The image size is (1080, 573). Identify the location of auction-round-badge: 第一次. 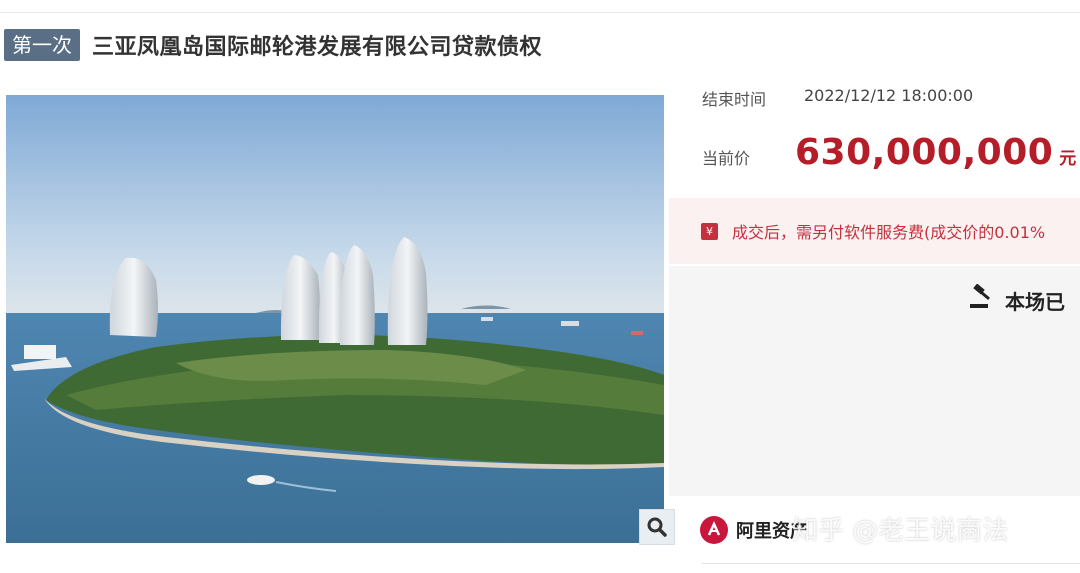
(42, 45).